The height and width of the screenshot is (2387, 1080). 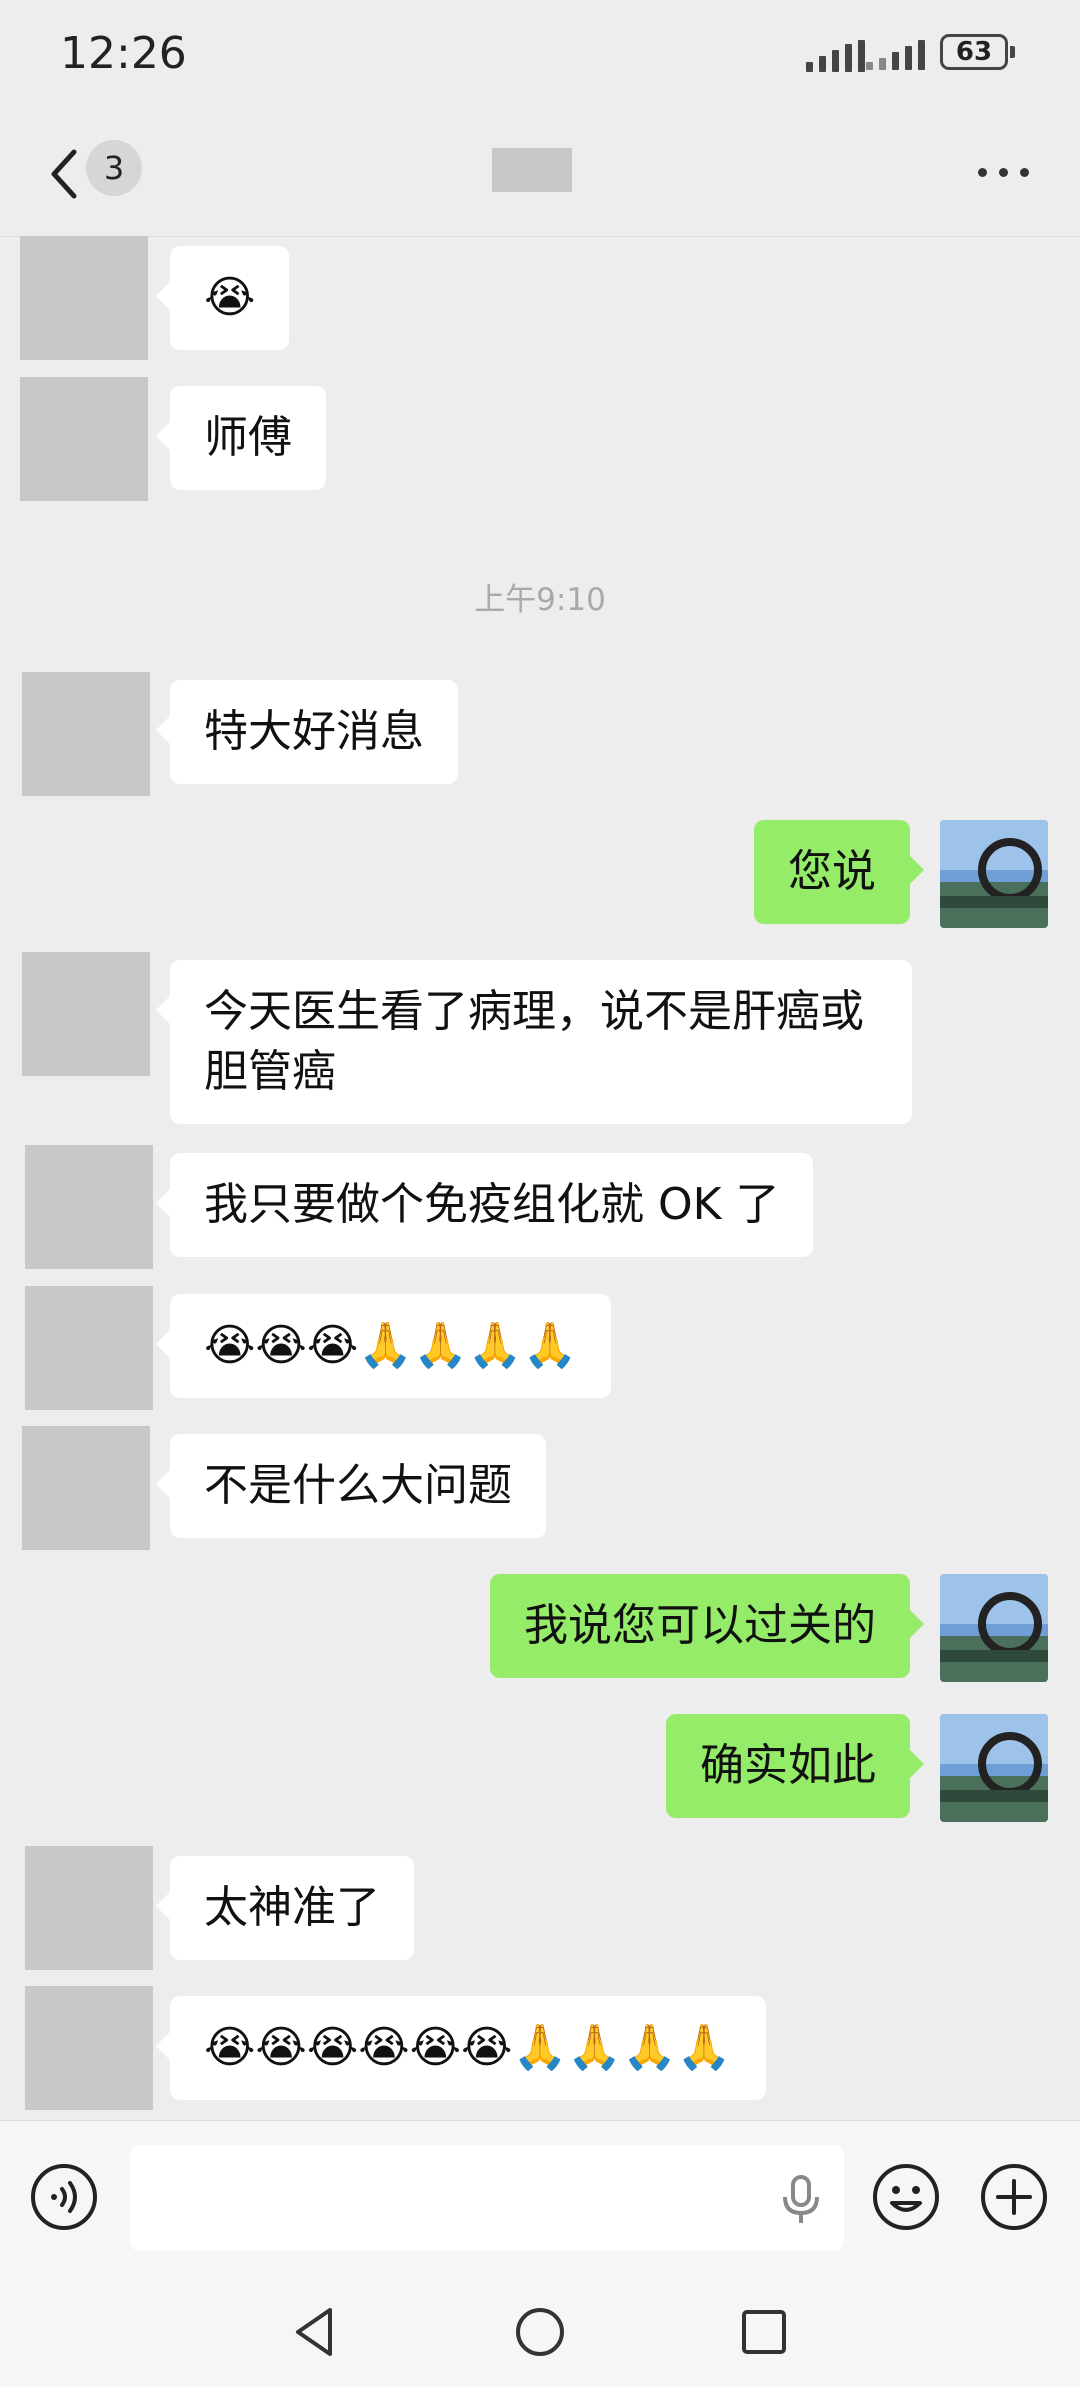 I want to click on triangle-back-icon, so click(x=316, y=2332).